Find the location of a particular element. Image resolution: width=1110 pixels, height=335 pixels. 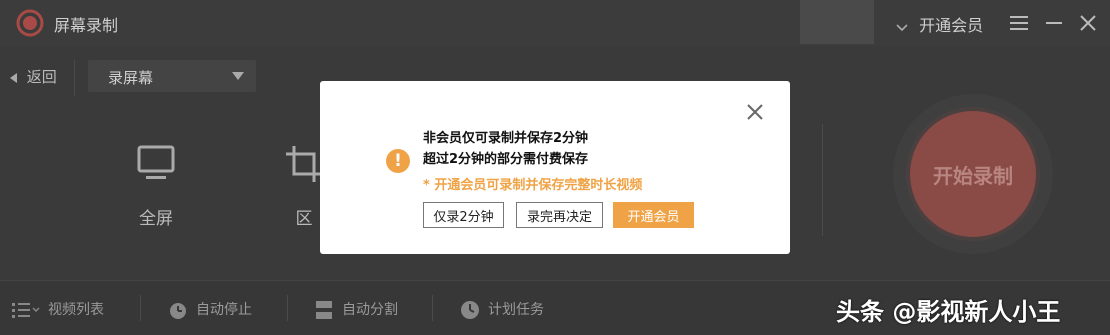

auto-split-button: 自动分割 is located at coordinates (356, 309).